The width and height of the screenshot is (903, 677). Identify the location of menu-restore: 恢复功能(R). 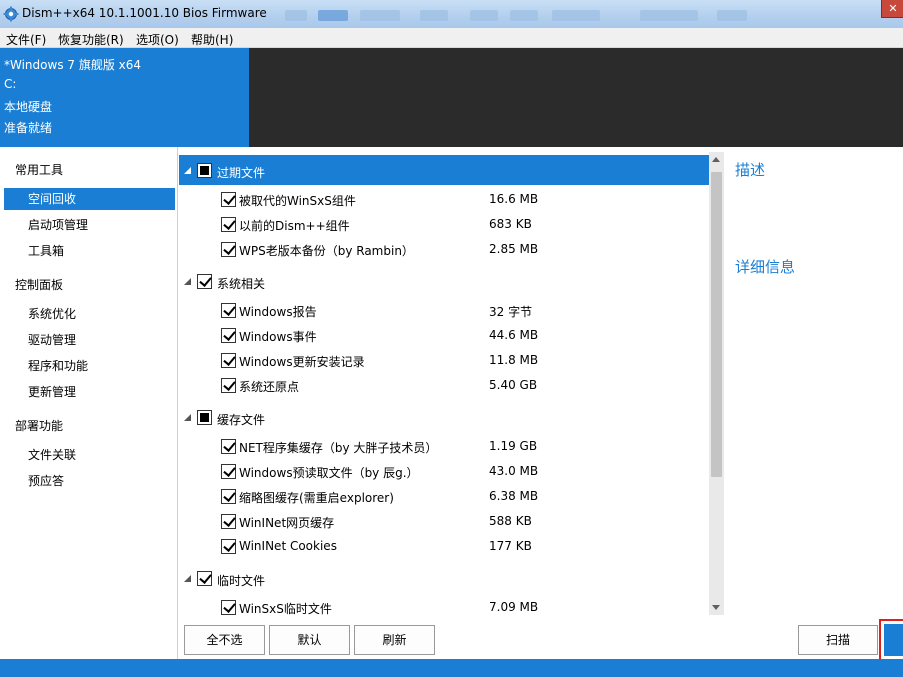
(91, 39).